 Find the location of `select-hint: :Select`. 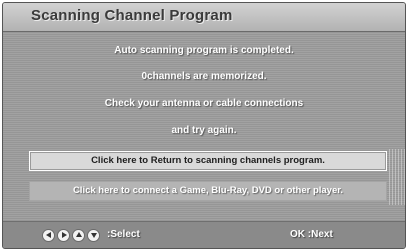

select-hint: :Select is located at coordinates (123, 234).